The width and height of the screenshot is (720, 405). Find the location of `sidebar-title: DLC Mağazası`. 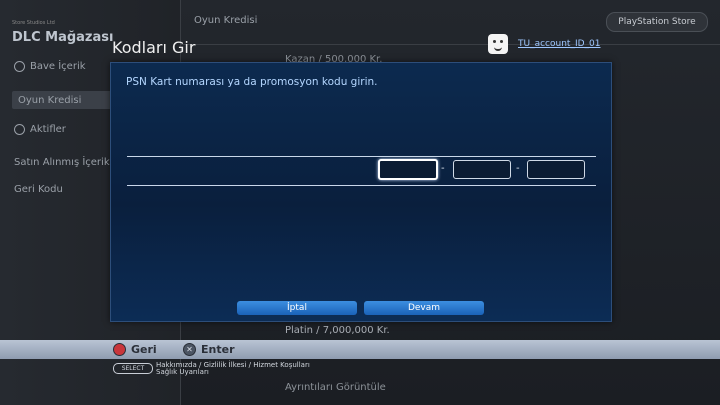

sidebar-title: DLC Mağazası is located at coordinates (63, 37).